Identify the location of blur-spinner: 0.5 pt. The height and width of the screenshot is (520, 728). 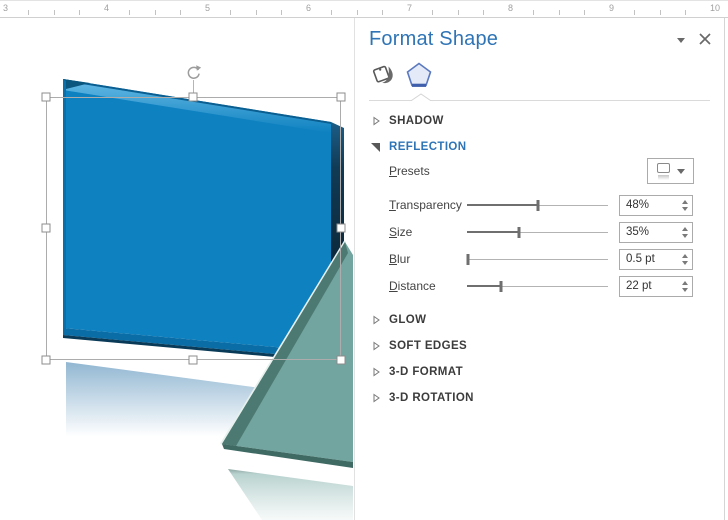
(656, 259).